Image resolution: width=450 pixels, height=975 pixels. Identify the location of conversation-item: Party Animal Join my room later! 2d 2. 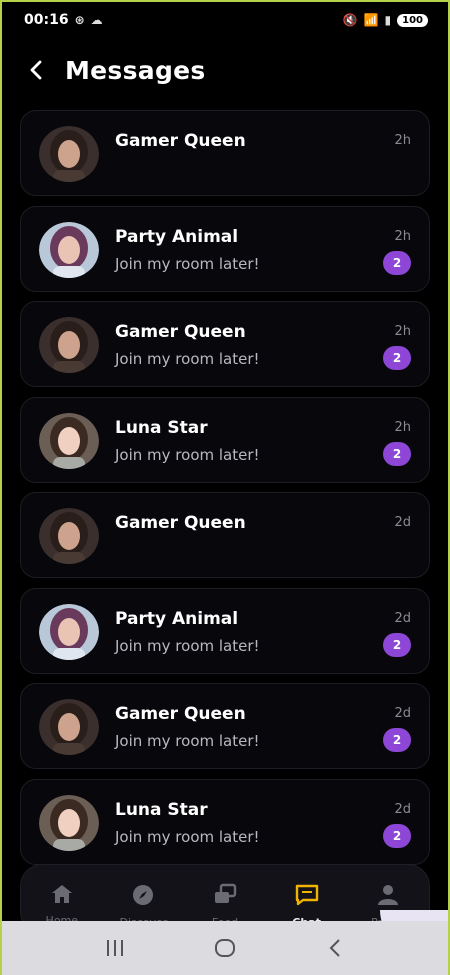
(225, 630).